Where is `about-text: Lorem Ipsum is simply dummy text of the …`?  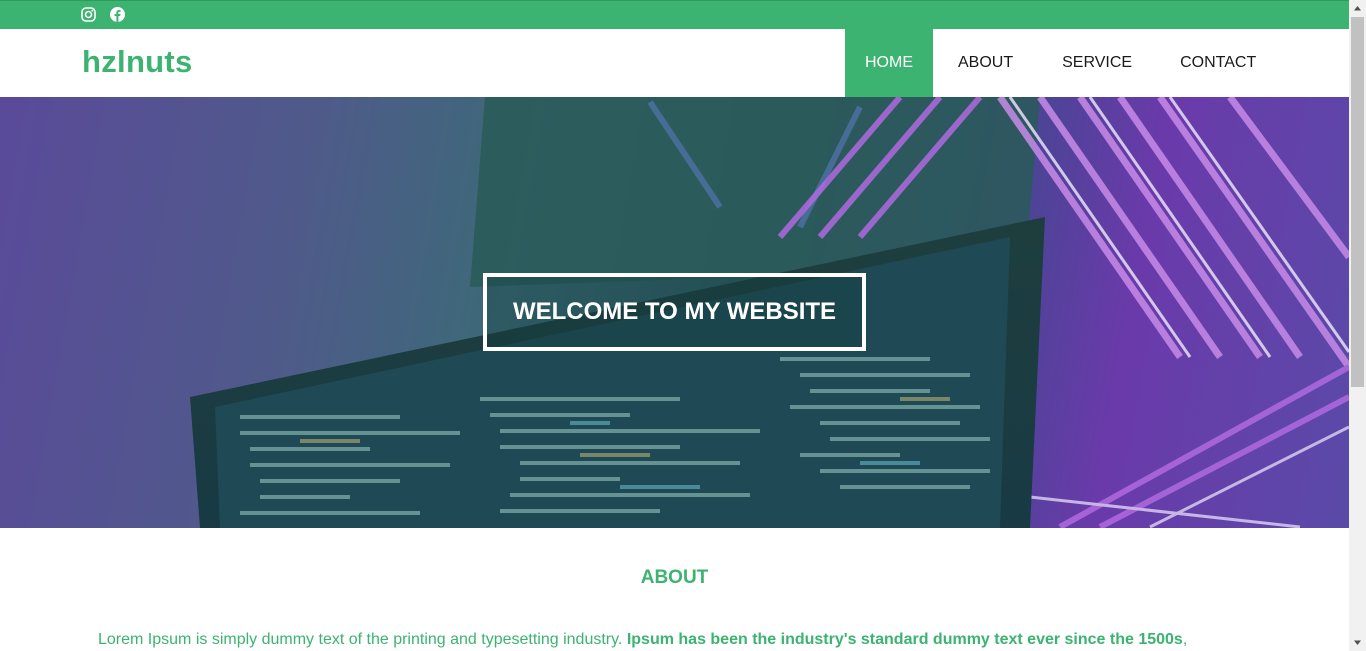
about-text: Lorem Ipsum is simply dummy text of the … is located at coordinates (668, 640).